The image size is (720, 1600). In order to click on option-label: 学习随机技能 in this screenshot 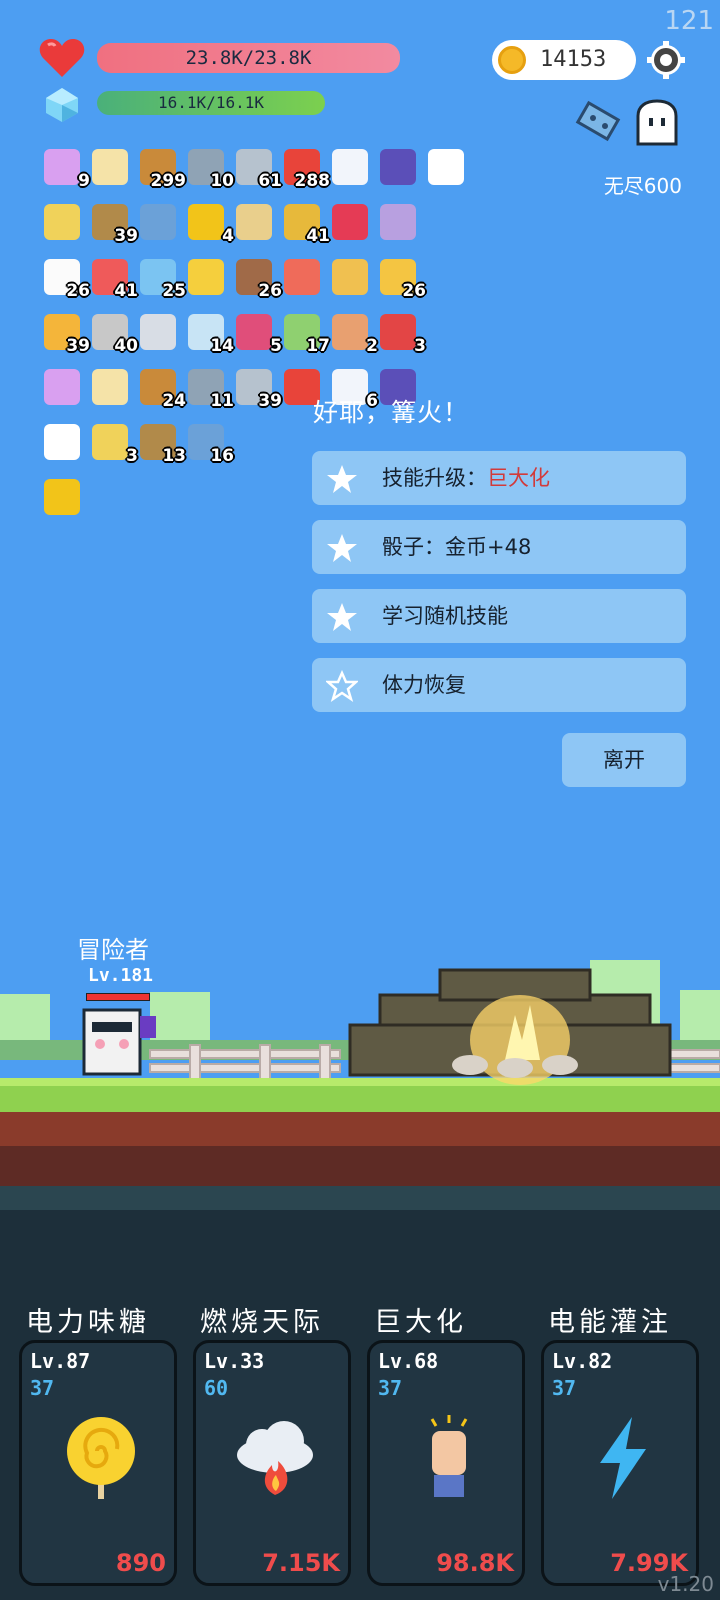, I will do `click(445, 616)`.